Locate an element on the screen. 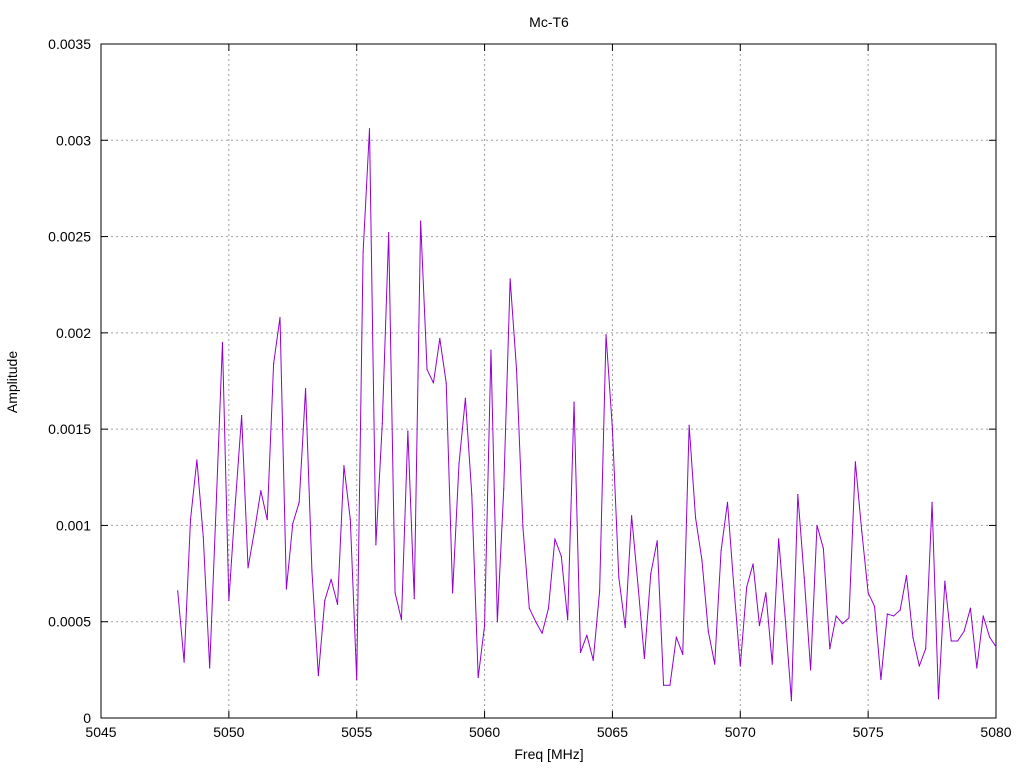  y-tick-label: 0.003 is located at coordinates (73, 140).